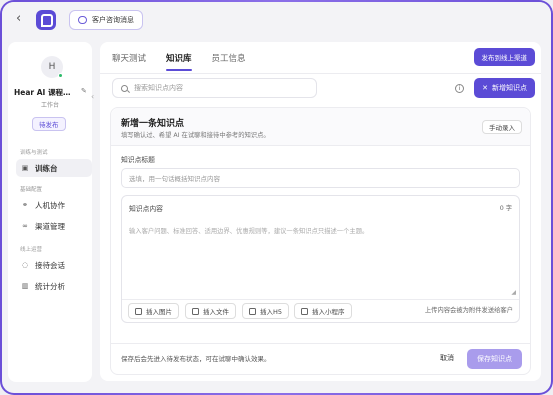 This screenshot has width=553, height=395. Describe the element at coordinates (304, 311) in the screenshot. I see `miniprogram-icon` at that location.